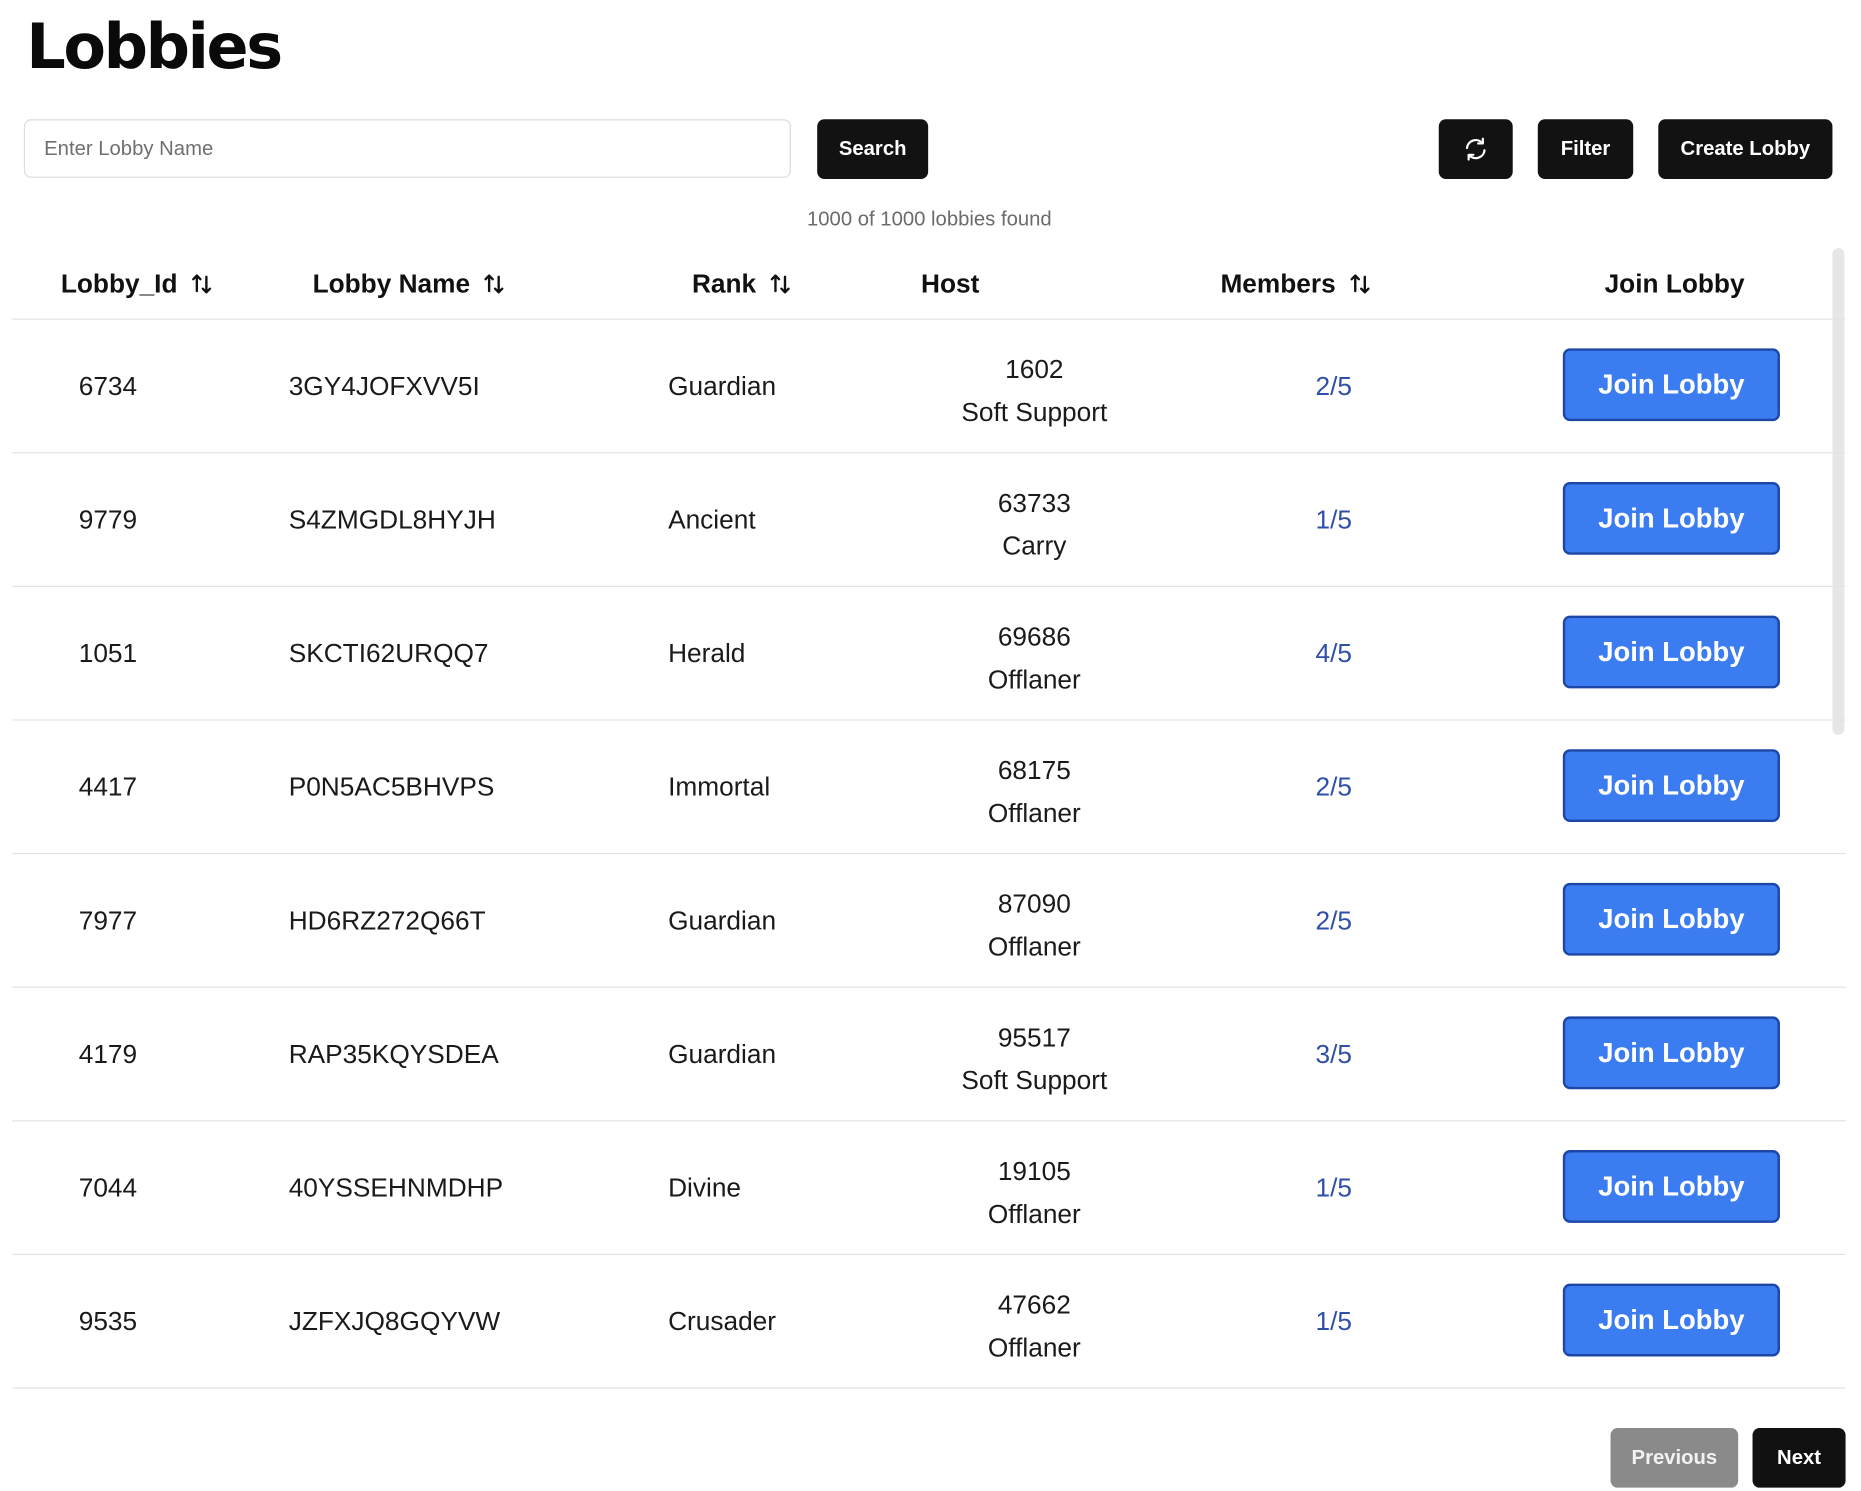  I want to click on host-id: 47662, so click(1034, 1304).